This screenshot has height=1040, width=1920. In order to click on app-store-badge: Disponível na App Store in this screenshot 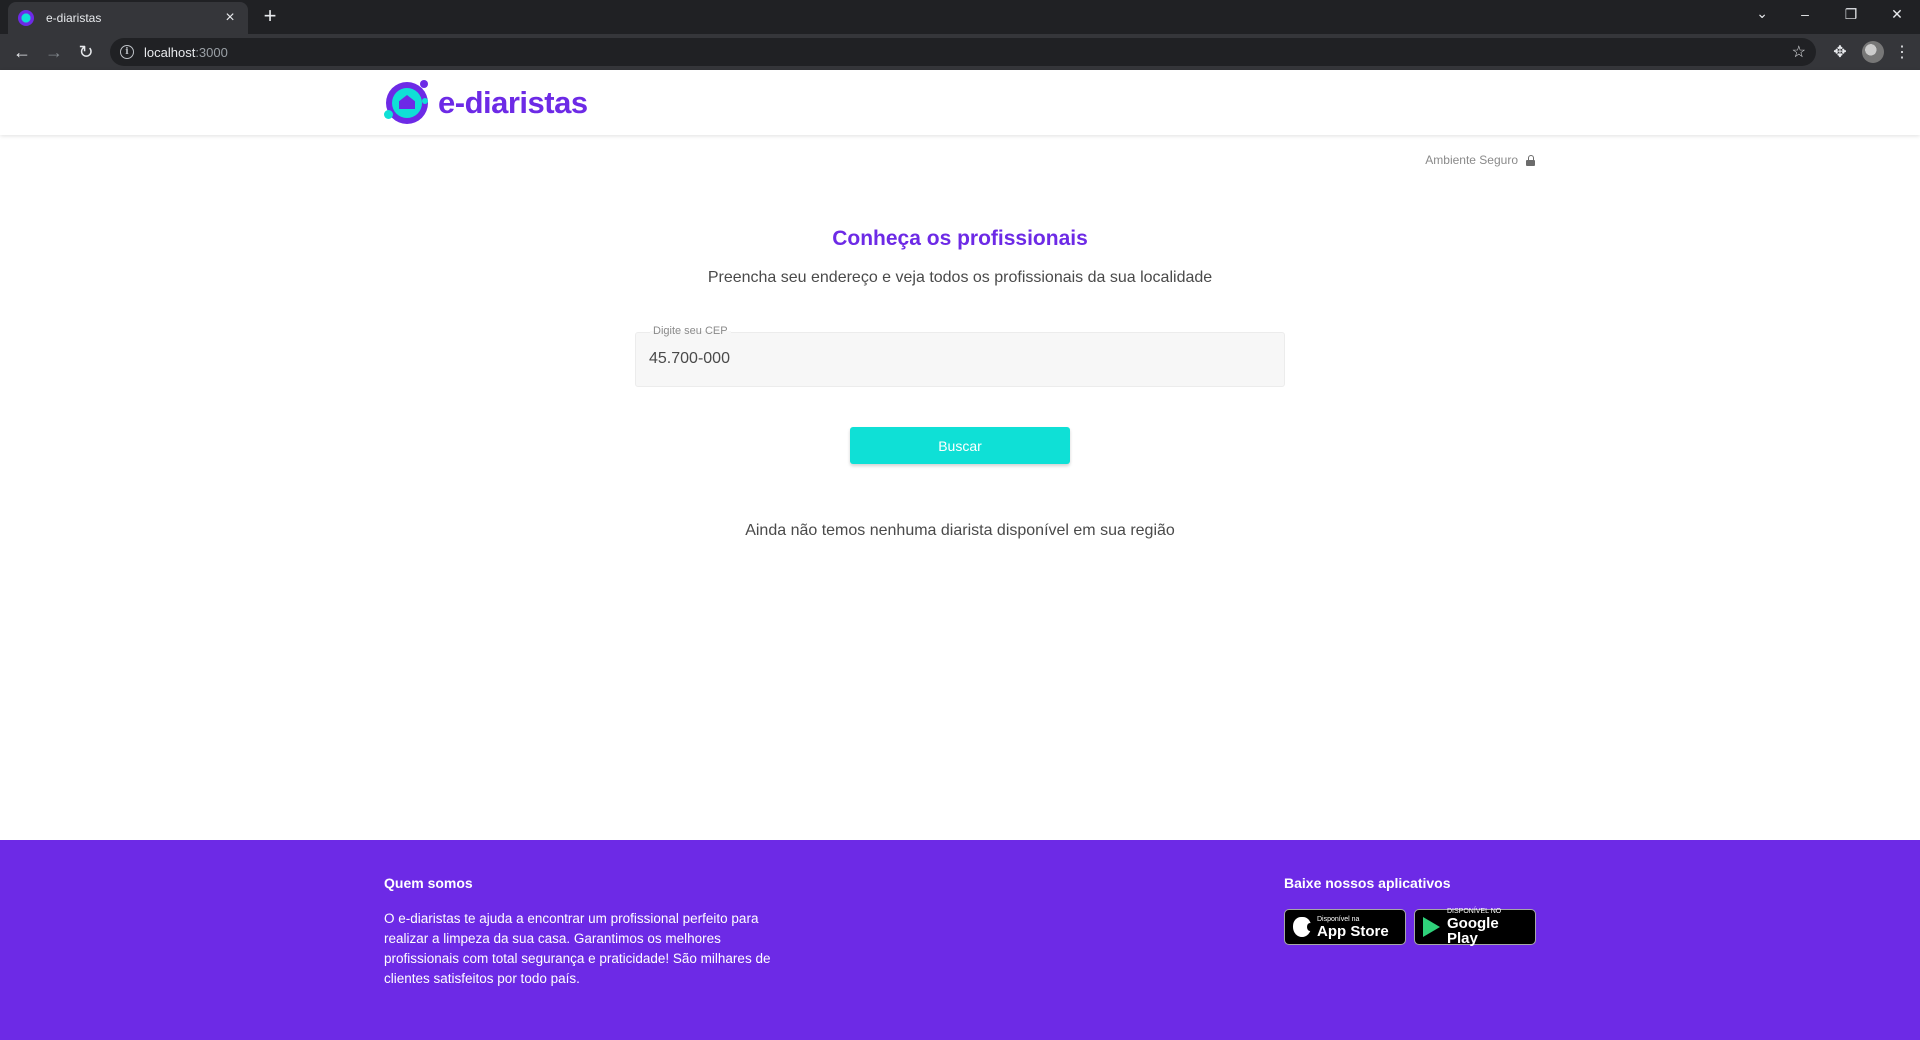, I will do `click(1345, 927)`.